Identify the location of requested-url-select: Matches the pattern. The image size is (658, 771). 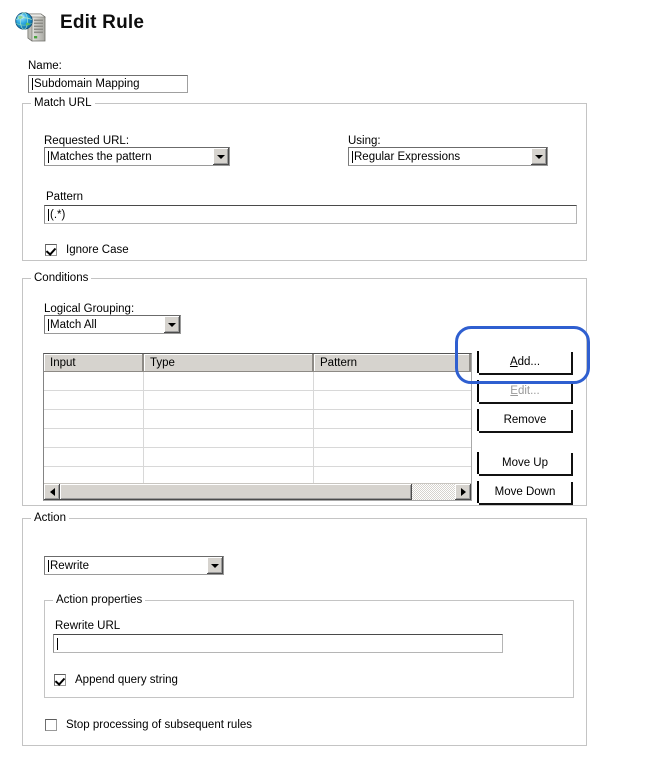
(137, 156).